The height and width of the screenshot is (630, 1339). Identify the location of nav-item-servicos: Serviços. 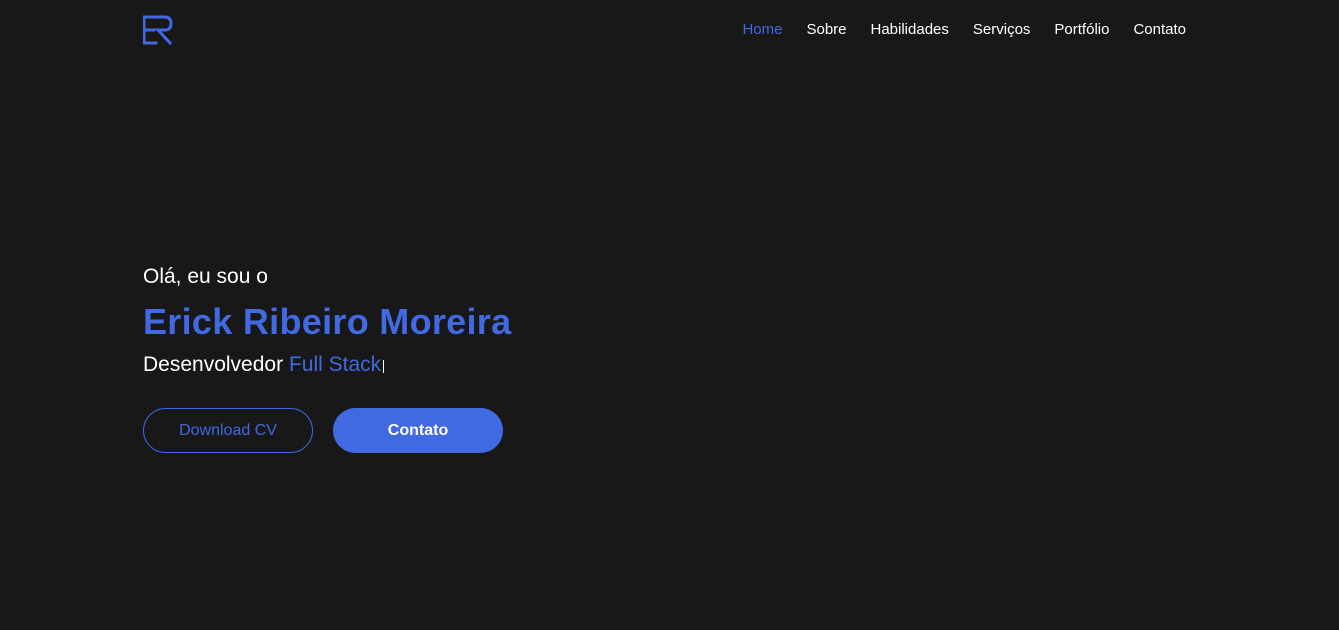
(1002, 30).